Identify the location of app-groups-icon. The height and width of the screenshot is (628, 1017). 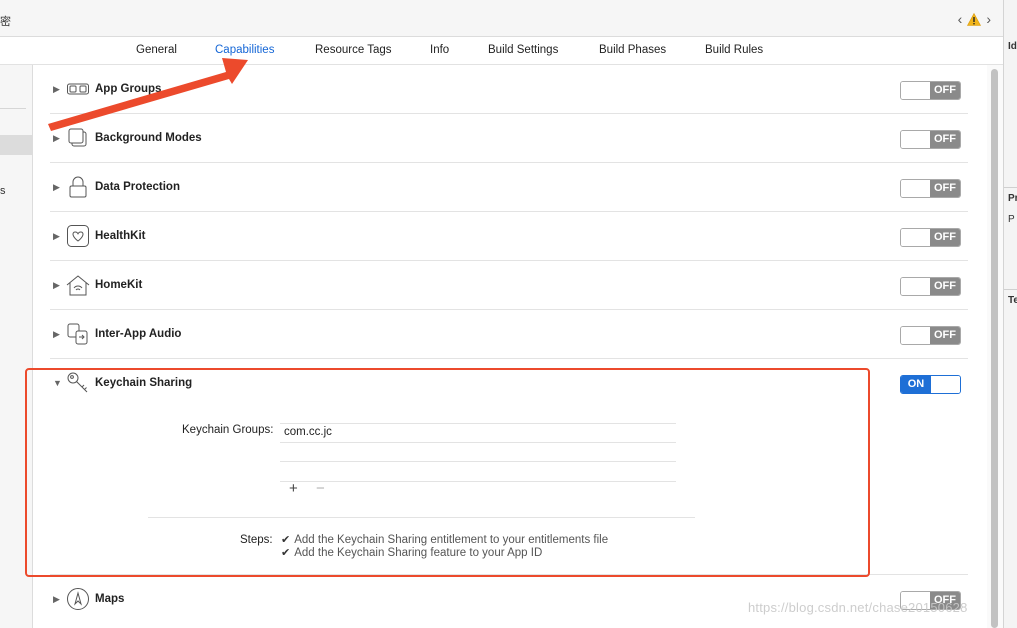
(78, 89).